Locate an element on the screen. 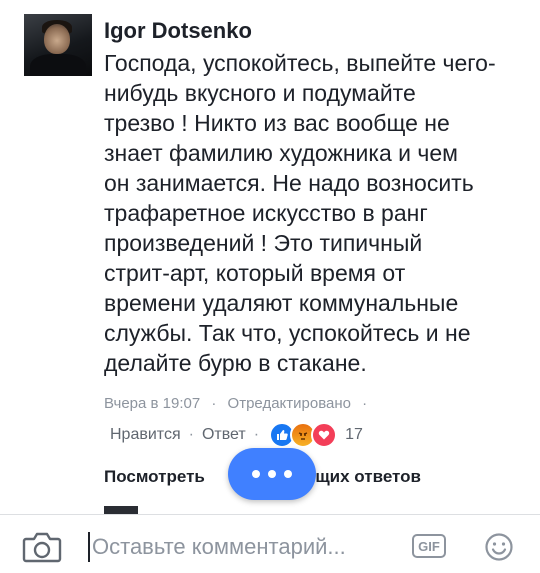  comment-actions: Нравится · Ответ · 17 is located at coordinates (236, 435).